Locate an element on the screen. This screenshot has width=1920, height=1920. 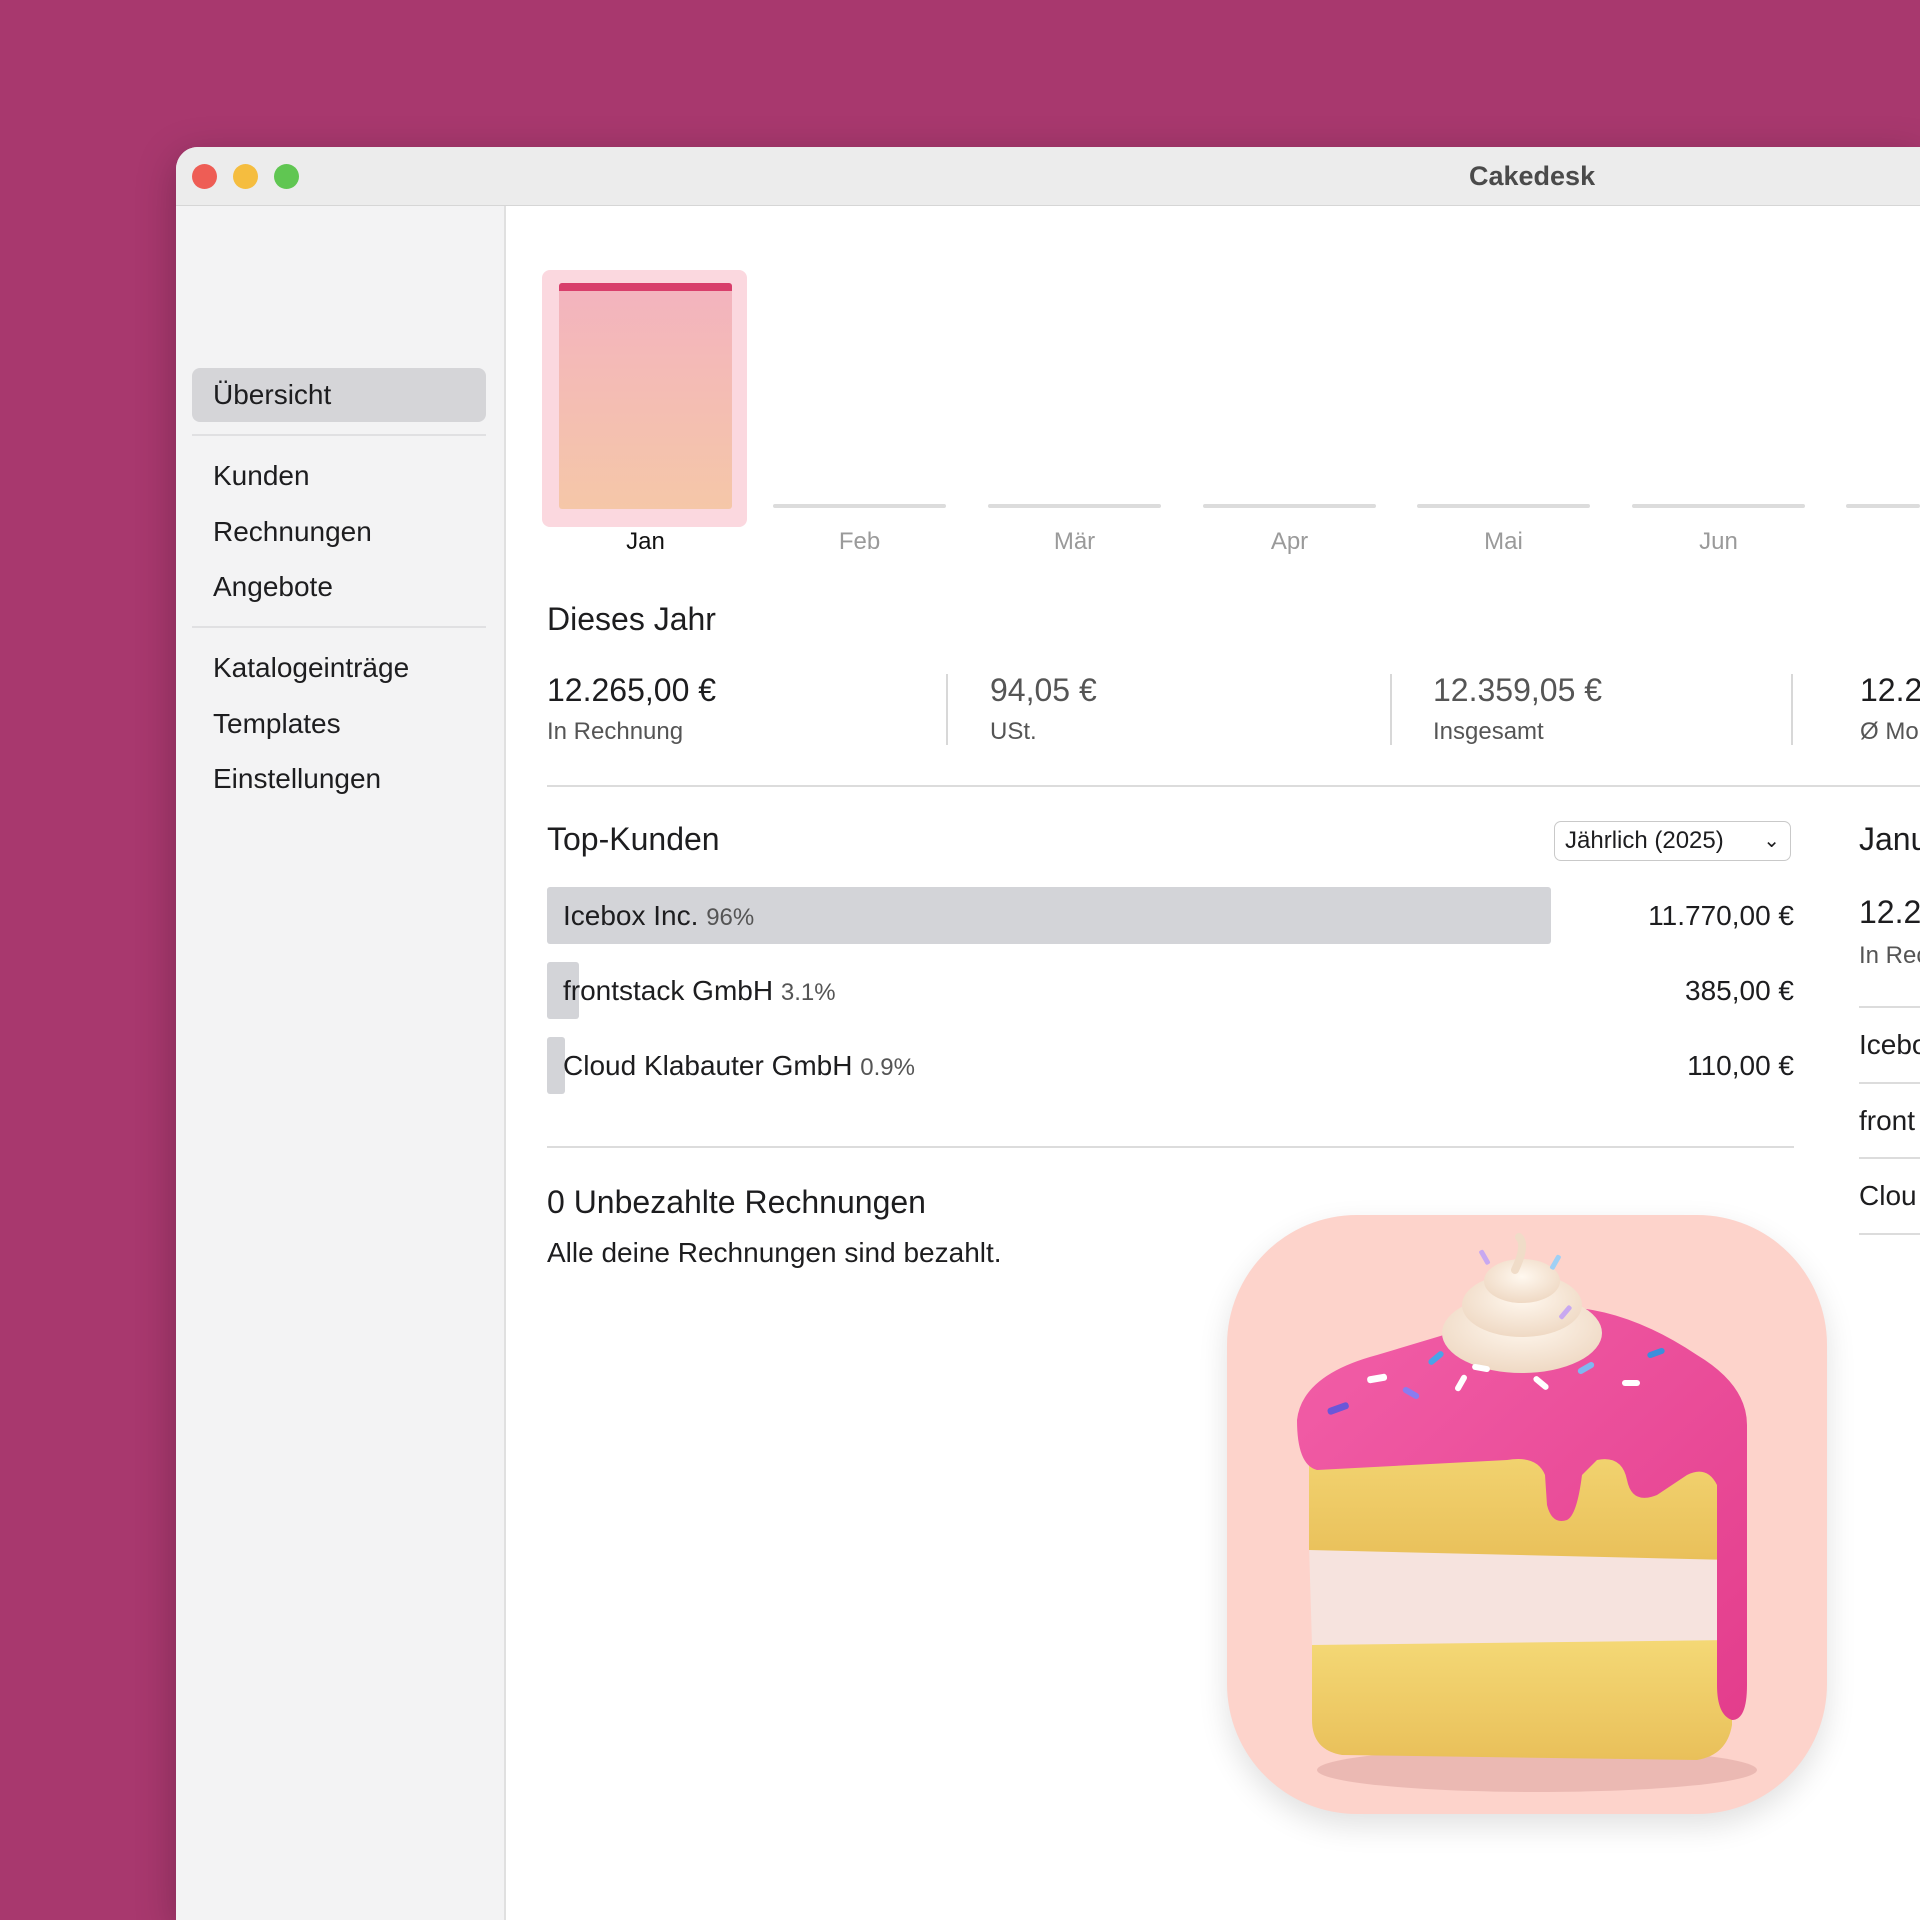
customer-amount: 385,00 € is located at coordinates (1739, 990).